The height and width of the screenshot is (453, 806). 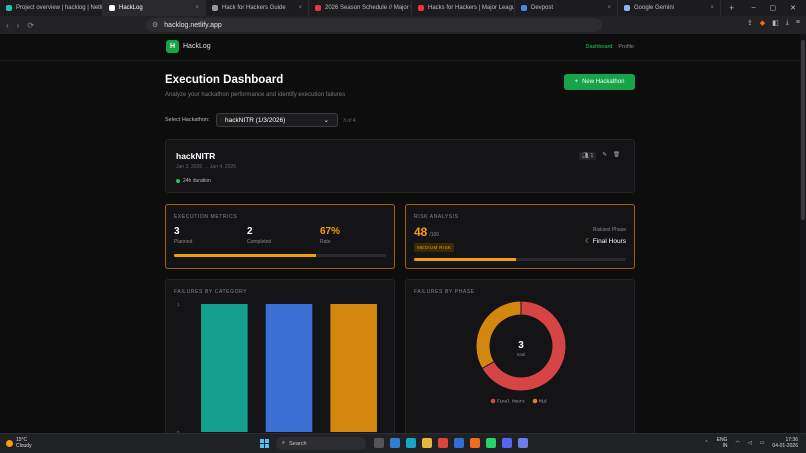 What do you see at coordinates (326, 120) in the screenshot?
I see `chevron-down-icon: ⌄` at bounding box center [326, 120].